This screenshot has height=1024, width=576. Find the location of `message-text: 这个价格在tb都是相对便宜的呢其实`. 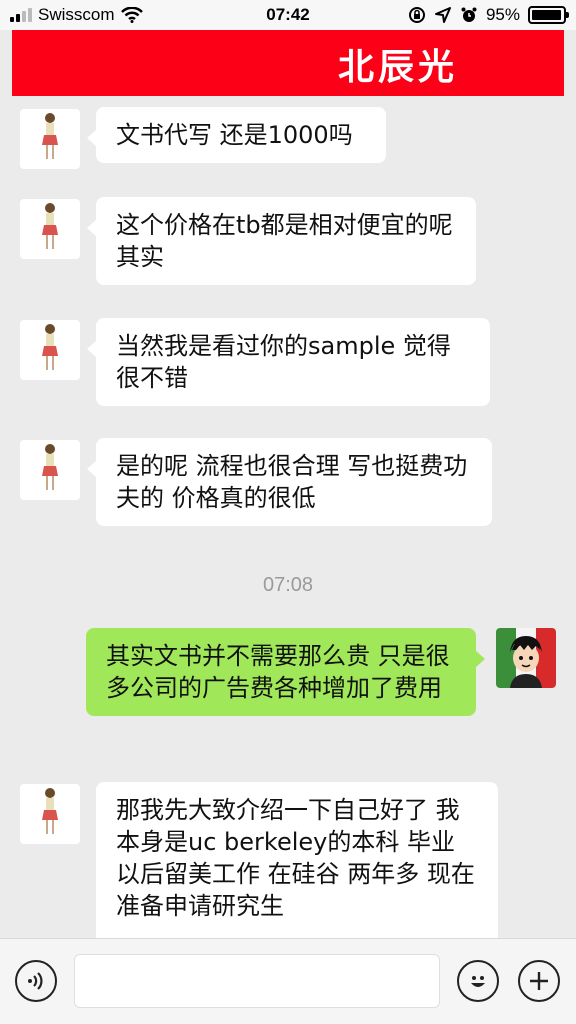

message-text: 这个价格在tb都是相对便宜的呢其实 is located at coordinates (284, 241).